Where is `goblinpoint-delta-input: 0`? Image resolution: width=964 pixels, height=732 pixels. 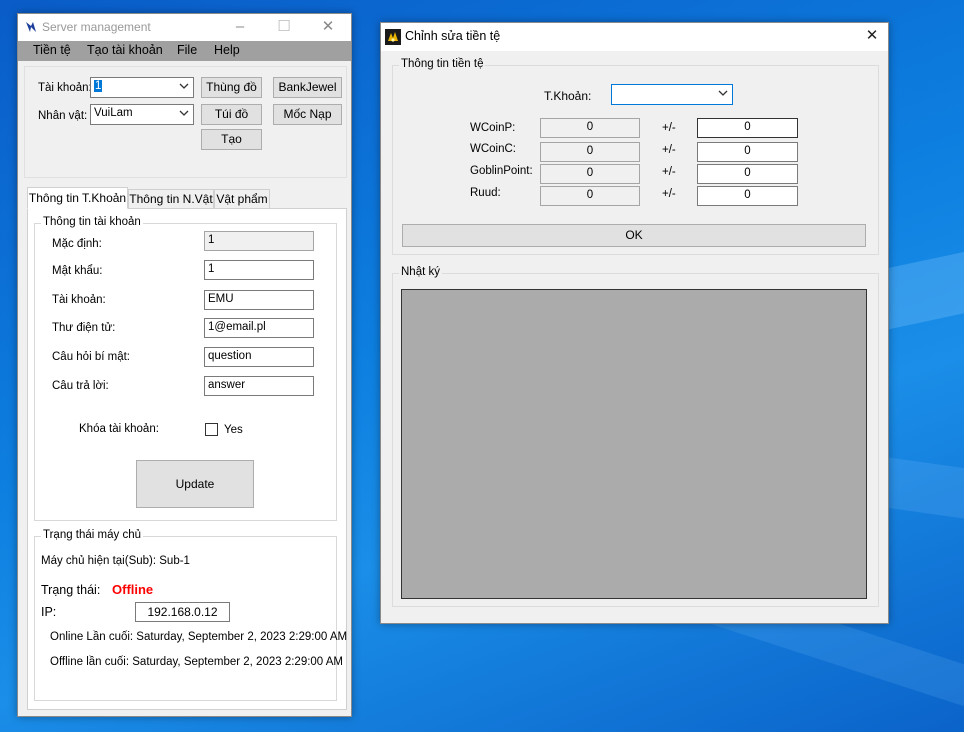 goblinpoint-delta-input: 0 is located at coordinates (747, 174).